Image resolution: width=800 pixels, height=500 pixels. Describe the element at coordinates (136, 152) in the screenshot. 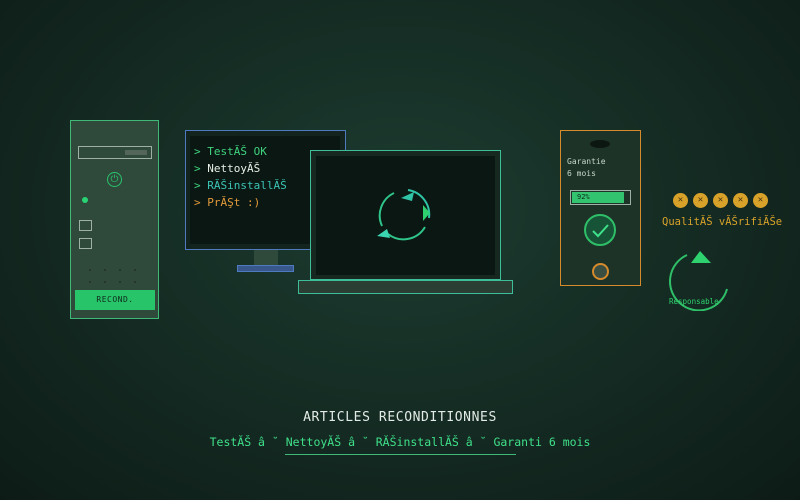

I see `drive-slot` at that location.